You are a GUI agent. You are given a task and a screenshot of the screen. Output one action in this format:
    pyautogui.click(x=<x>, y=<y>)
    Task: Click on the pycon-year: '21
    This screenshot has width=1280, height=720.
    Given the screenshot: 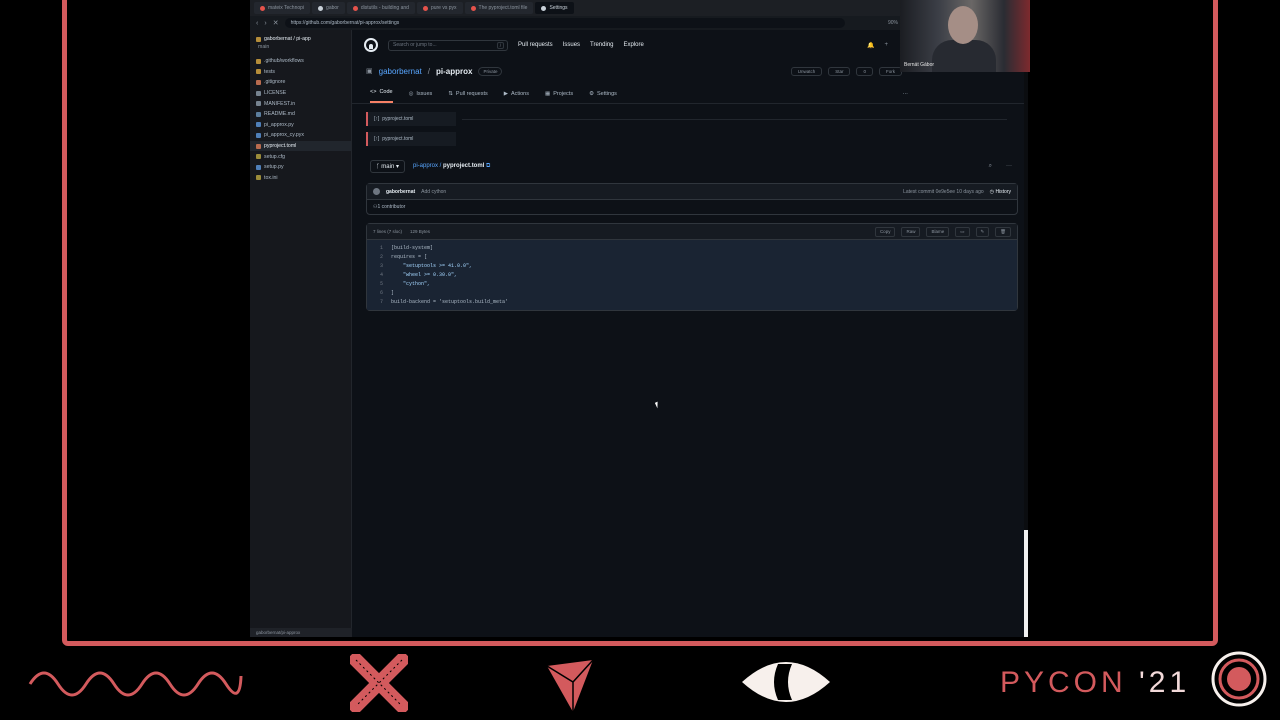 What is the action you would take?
    pyautogui.click(x=1165, y=682)
    